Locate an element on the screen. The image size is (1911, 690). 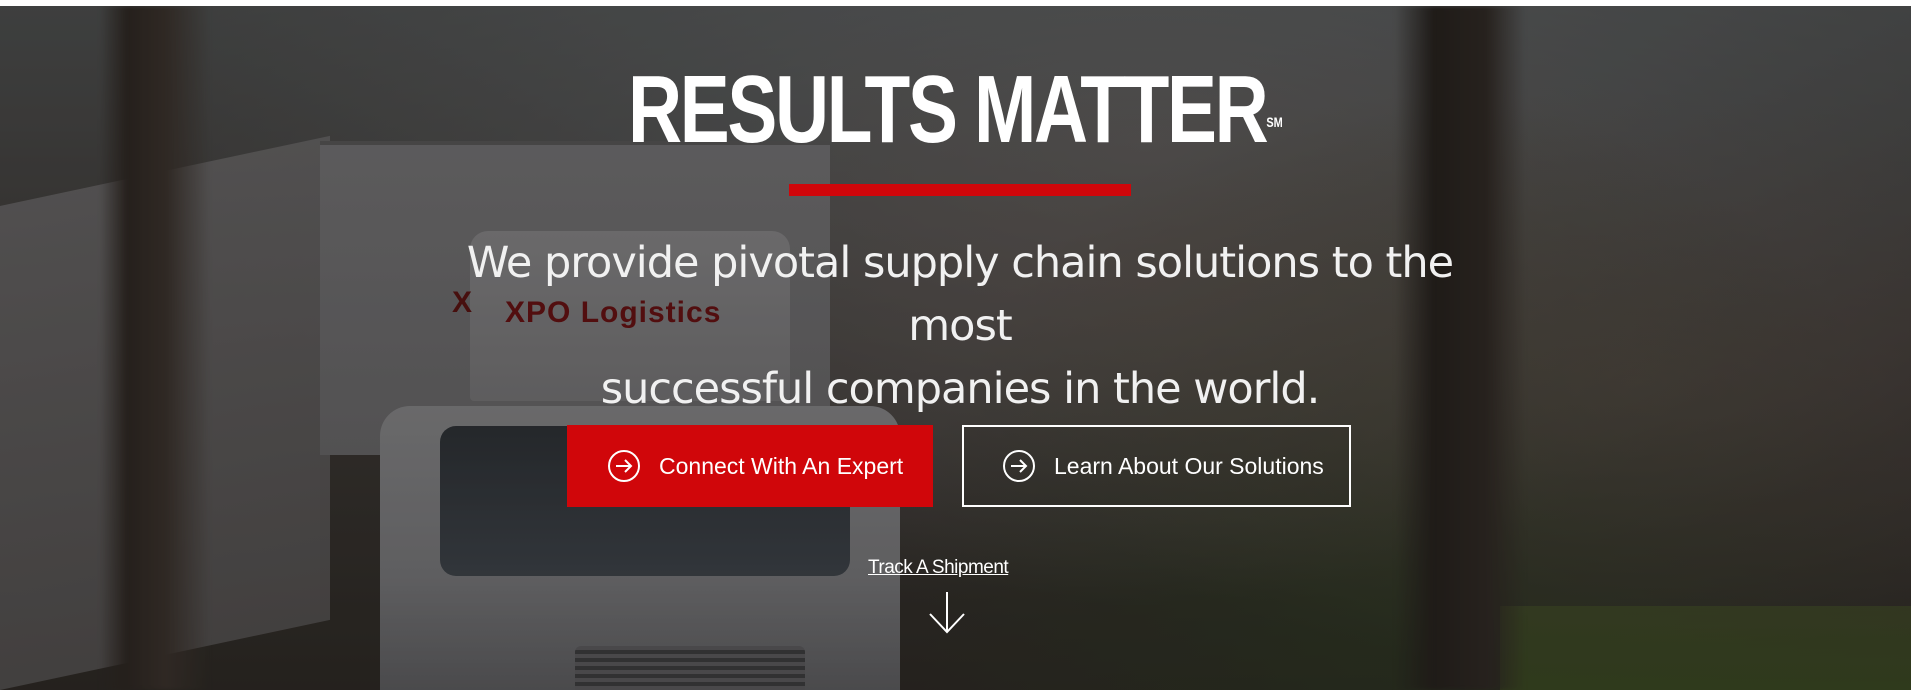
arrow-down-icon is located at coordinates (947, 613).